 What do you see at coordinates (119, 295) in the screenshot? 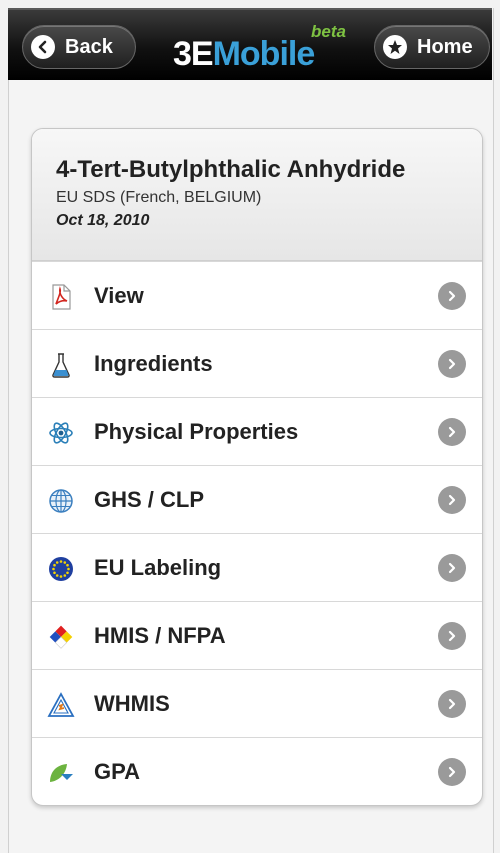
I see `menu-item-label: View` at bounding box center [119, 295].